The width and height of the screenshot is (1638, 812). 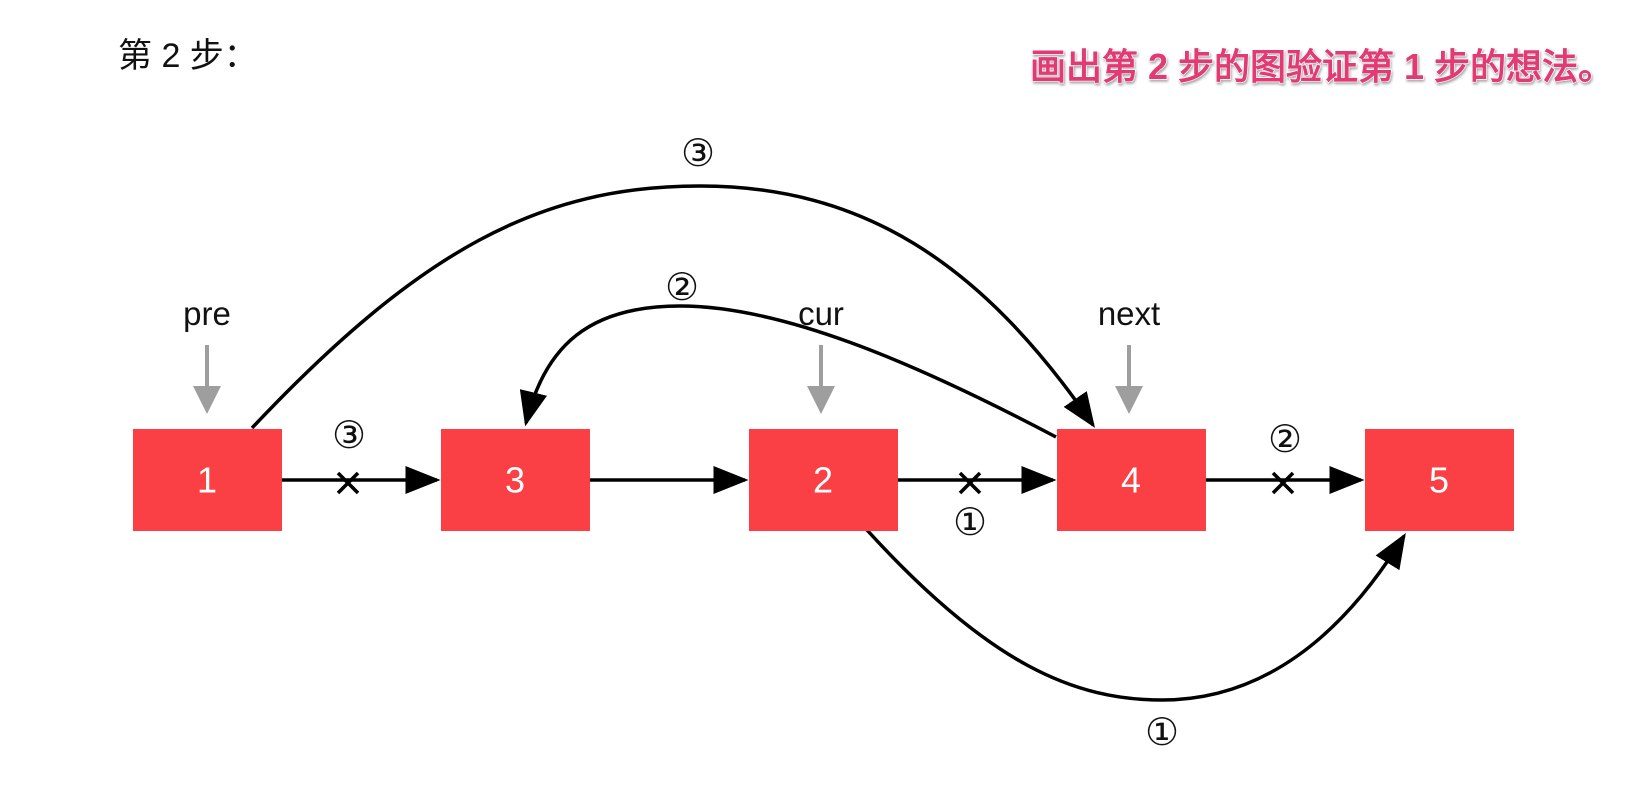 I want to click on pointer-pre: pre, so click(x=207, y=354).